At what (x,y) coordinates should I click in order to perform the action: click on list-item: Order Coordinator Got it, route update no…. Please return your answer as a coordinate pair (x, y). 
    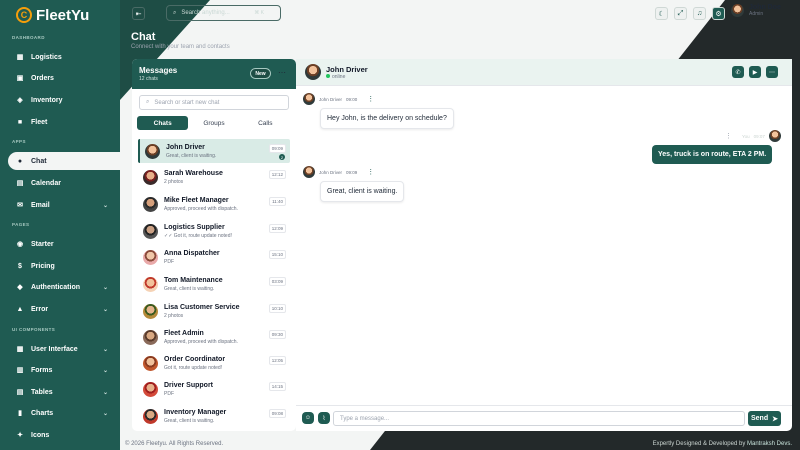
    Looking at the image, I should click on (214, 363).